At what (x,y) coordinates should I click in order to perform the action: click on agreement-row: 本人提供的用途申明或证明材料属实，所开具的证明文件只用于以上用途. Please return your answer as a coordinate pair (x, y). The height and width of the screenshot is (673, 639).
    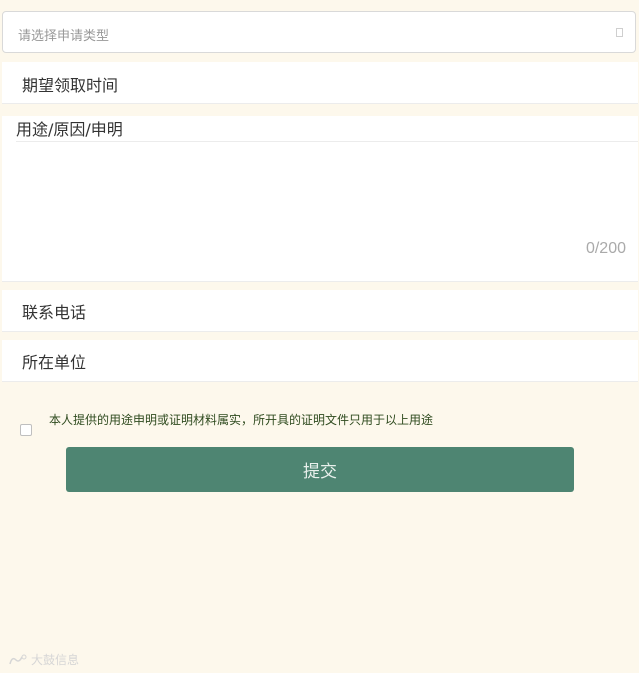
    Looking at the image, I should click on (319, 425).